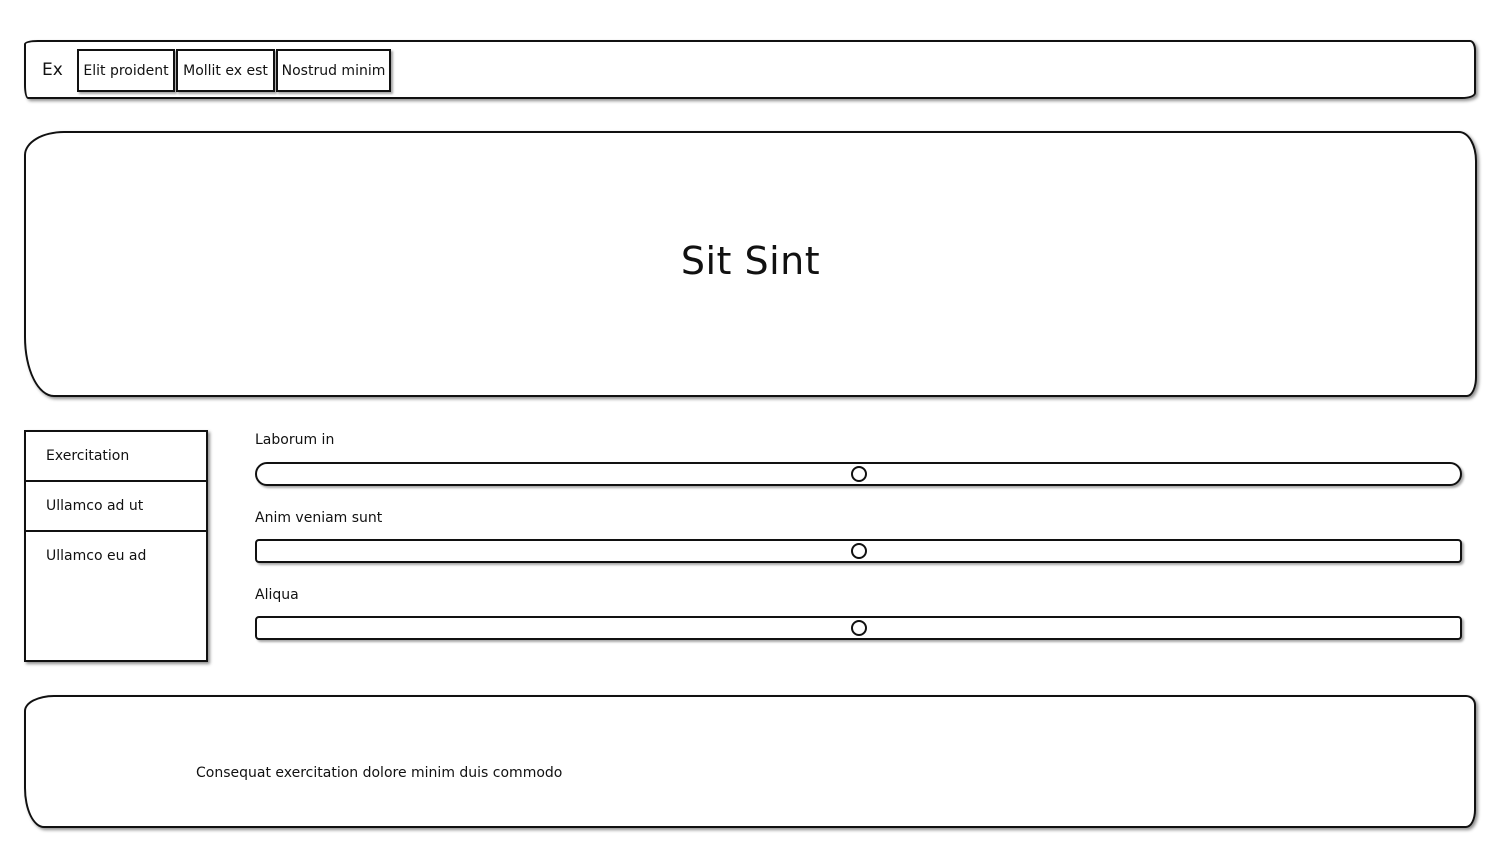  What do you see at coordinates (116, 457) in the screenshot?
I see `menu-item-exercitation: Exercitation` at bounding box center [116, 457].